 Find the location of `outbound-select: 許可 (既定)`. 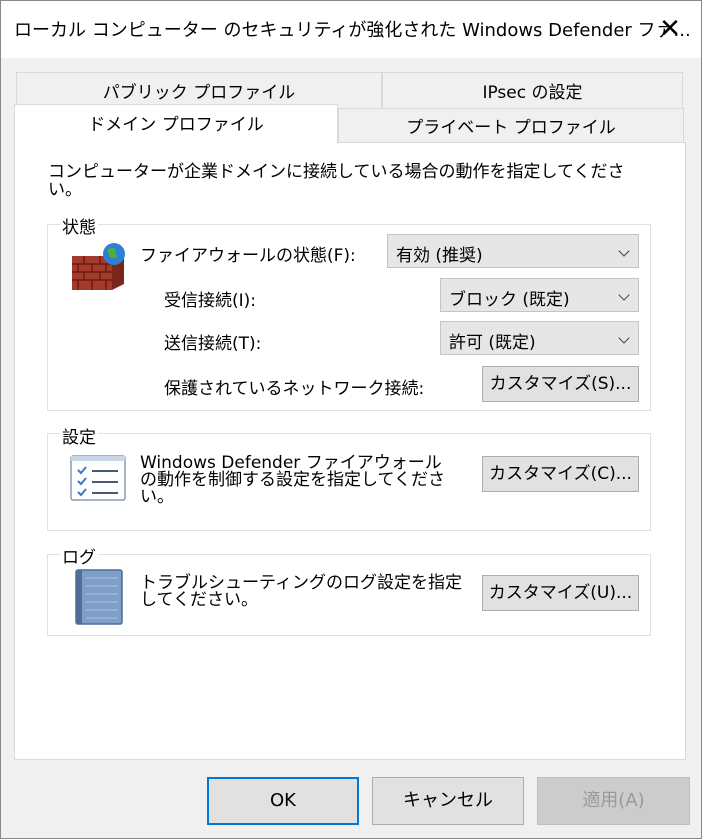

outbound-select: 許可 (既定) is located at coordinates (539, 338).